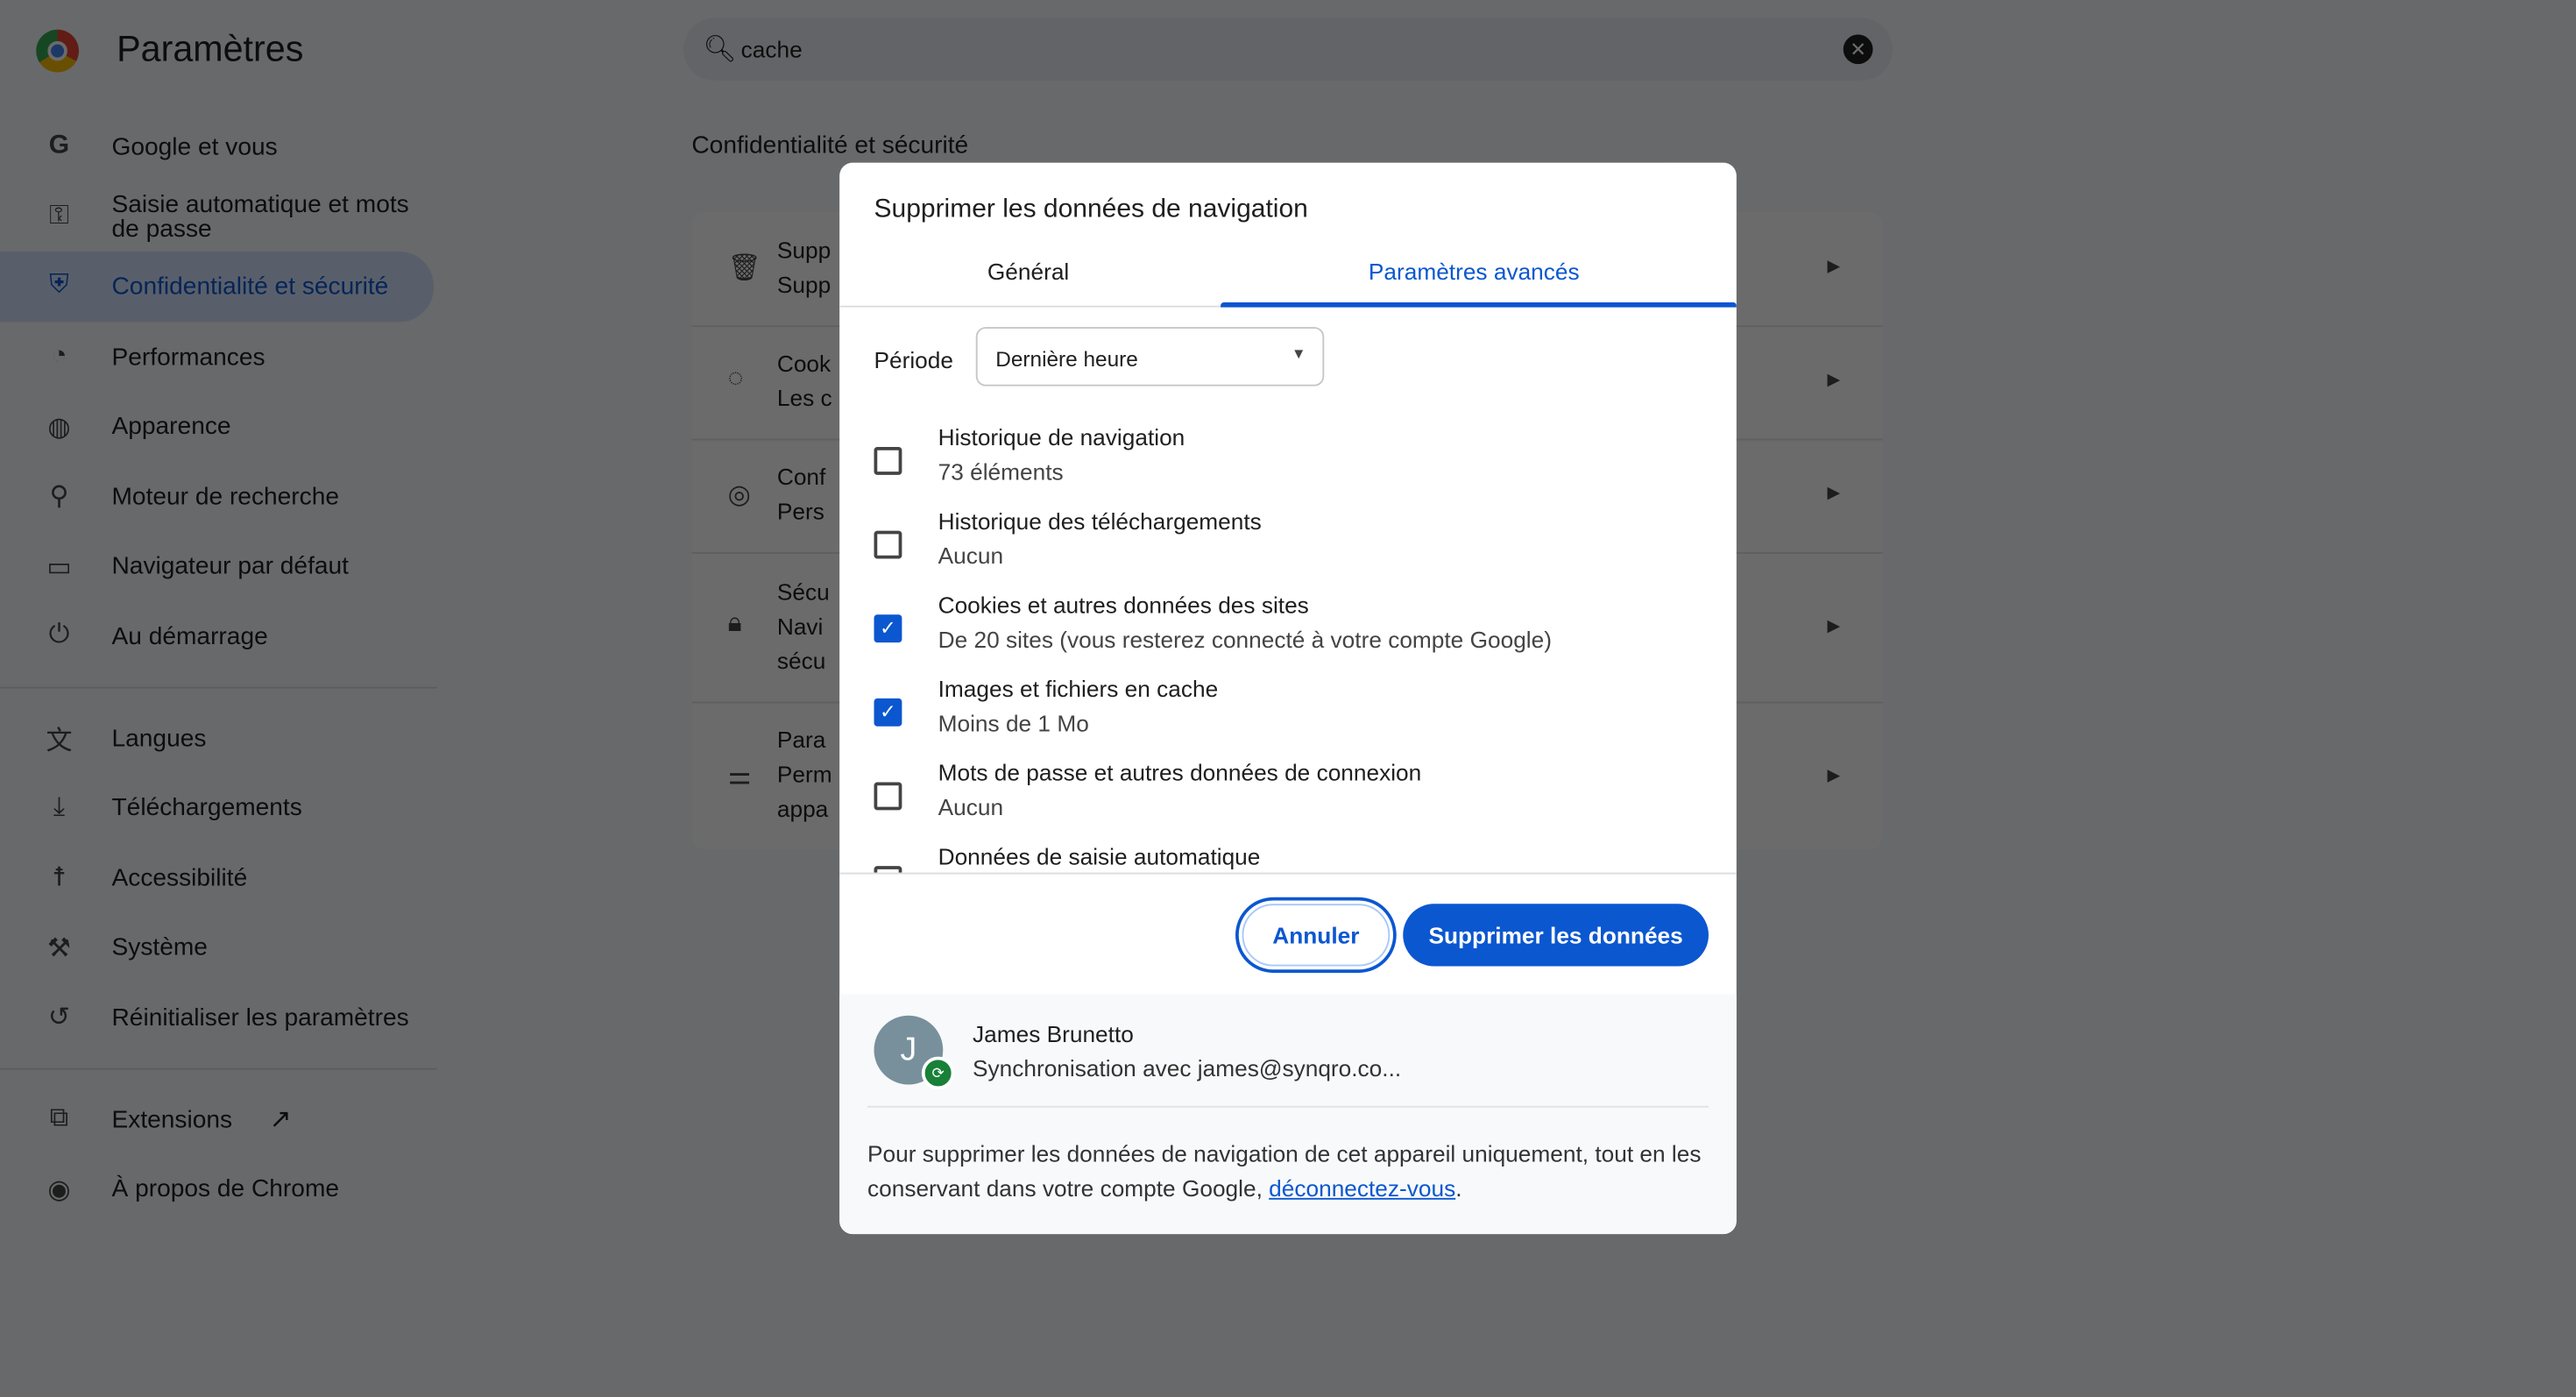  Describe the element at coordinates (800, 626) in the screenshot. I see `row-subtitle: Navi` at that location.